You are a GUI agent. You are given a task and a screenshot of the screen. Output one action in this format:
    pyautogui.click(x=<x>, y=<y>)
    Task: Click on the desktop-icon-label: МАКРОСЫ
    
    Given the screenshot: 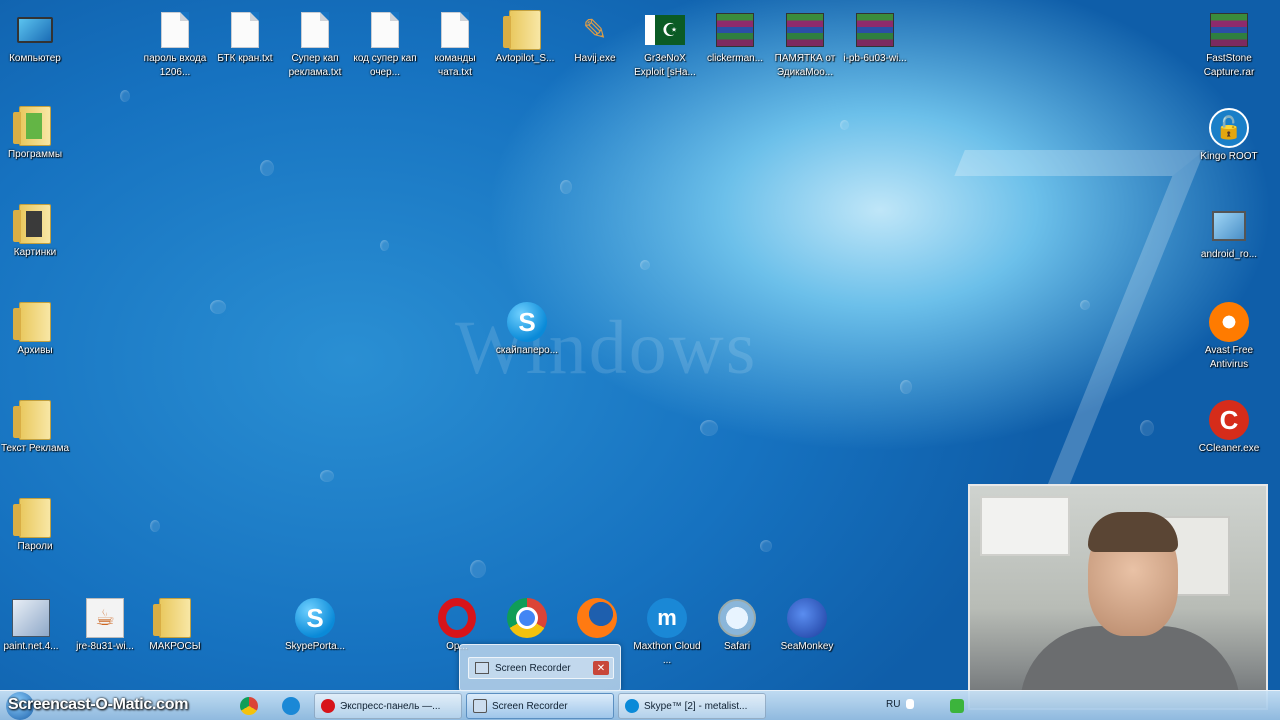 What is the action you would take?
    pyautogui.click(x=175, y=646)
    